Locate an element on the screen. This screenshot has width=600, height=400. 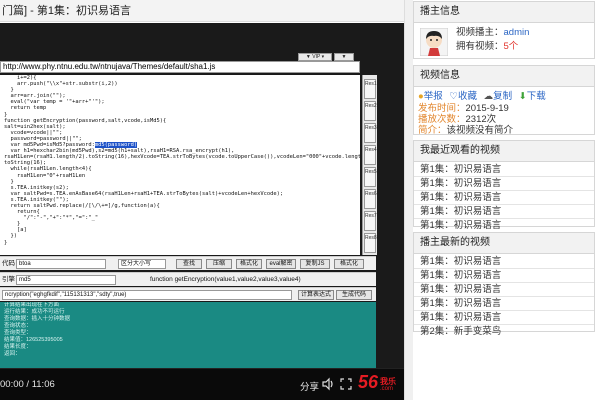
compress-button: 压缩 is located at coordinates (219, 263).